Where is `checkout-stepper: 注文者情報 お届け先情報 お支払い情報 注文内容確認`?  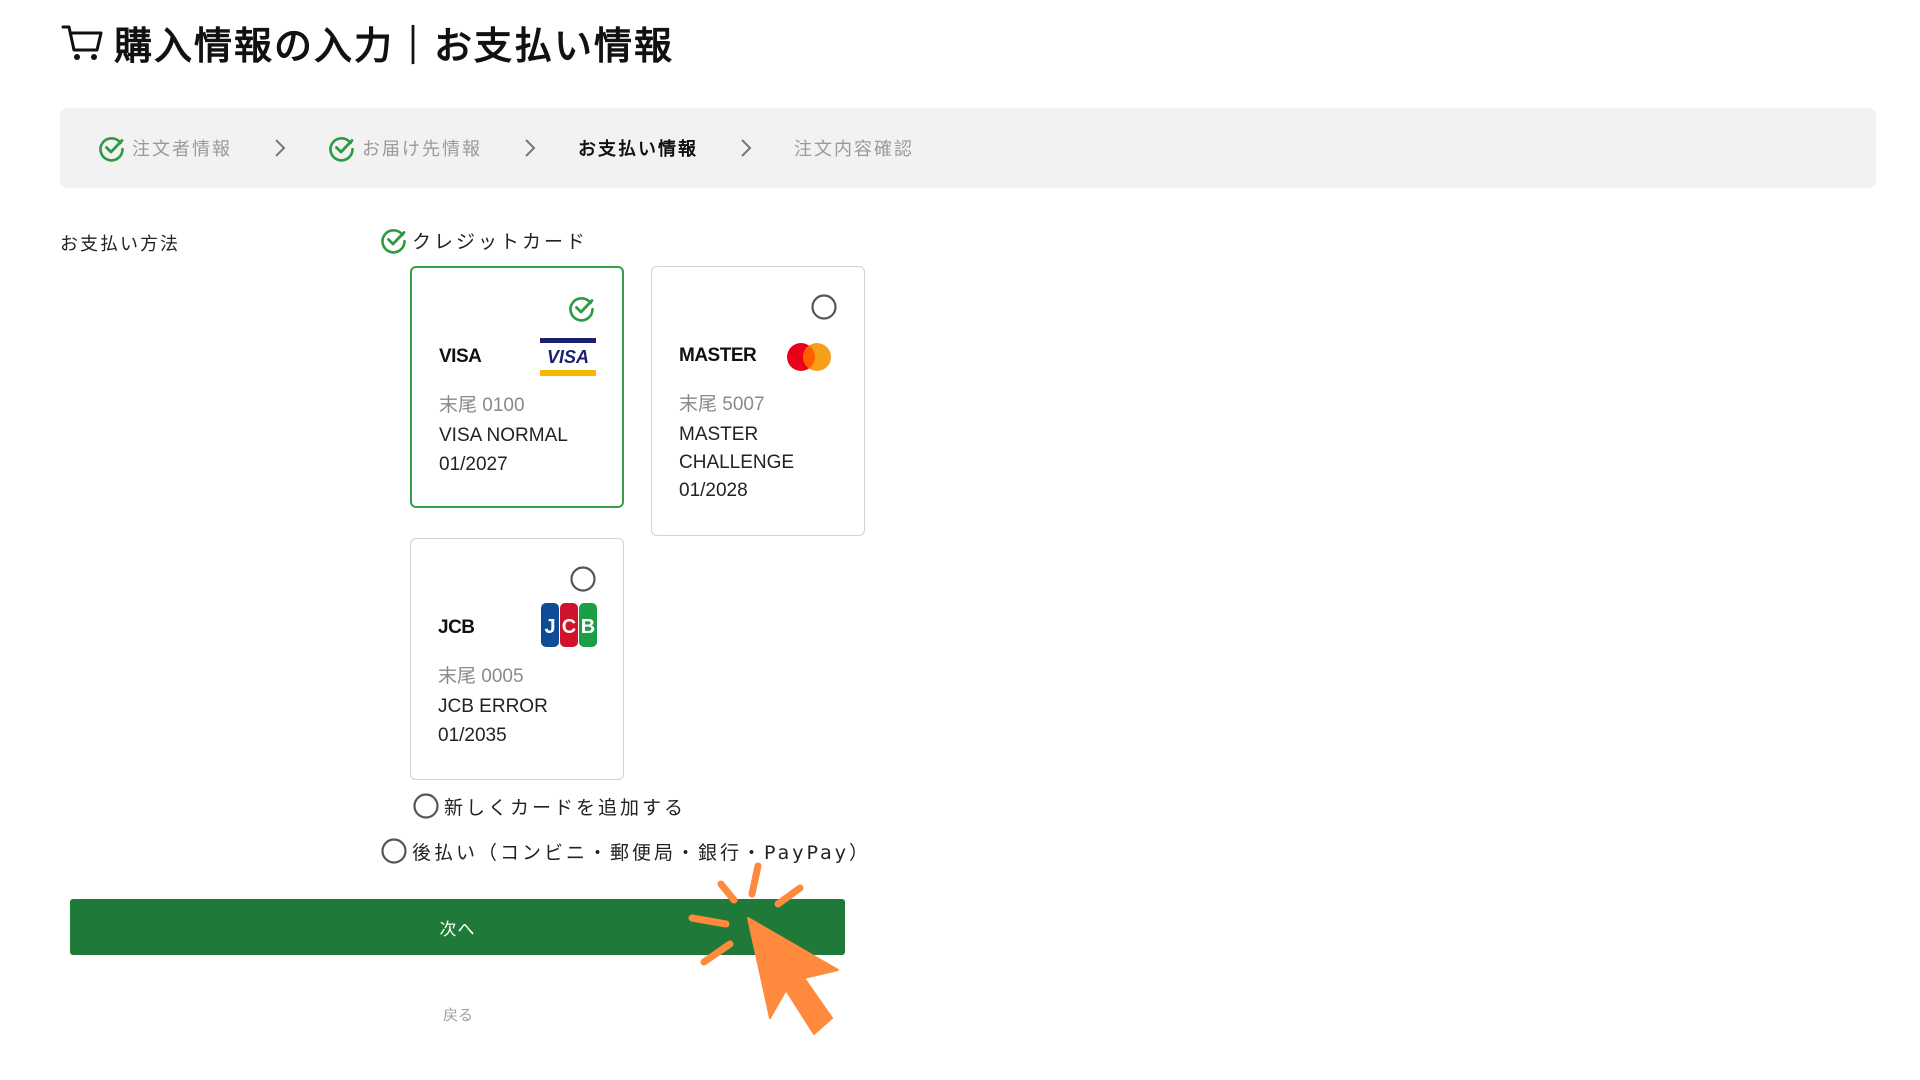 checkout-stepper: 注文者情報 お届け先情報 お支払い情報 注文内容確認 is located at coordinates (968, 148).